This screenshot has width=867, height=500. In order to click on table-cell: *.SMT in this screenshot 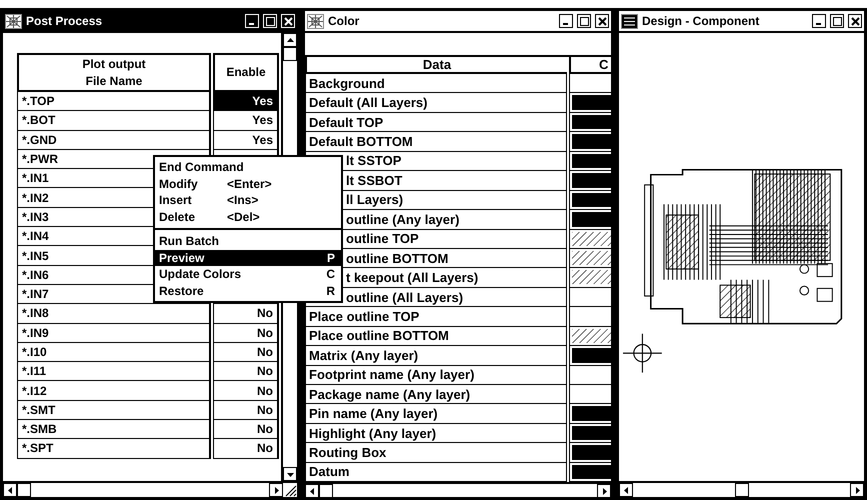, I will do `click(114, 410)`.